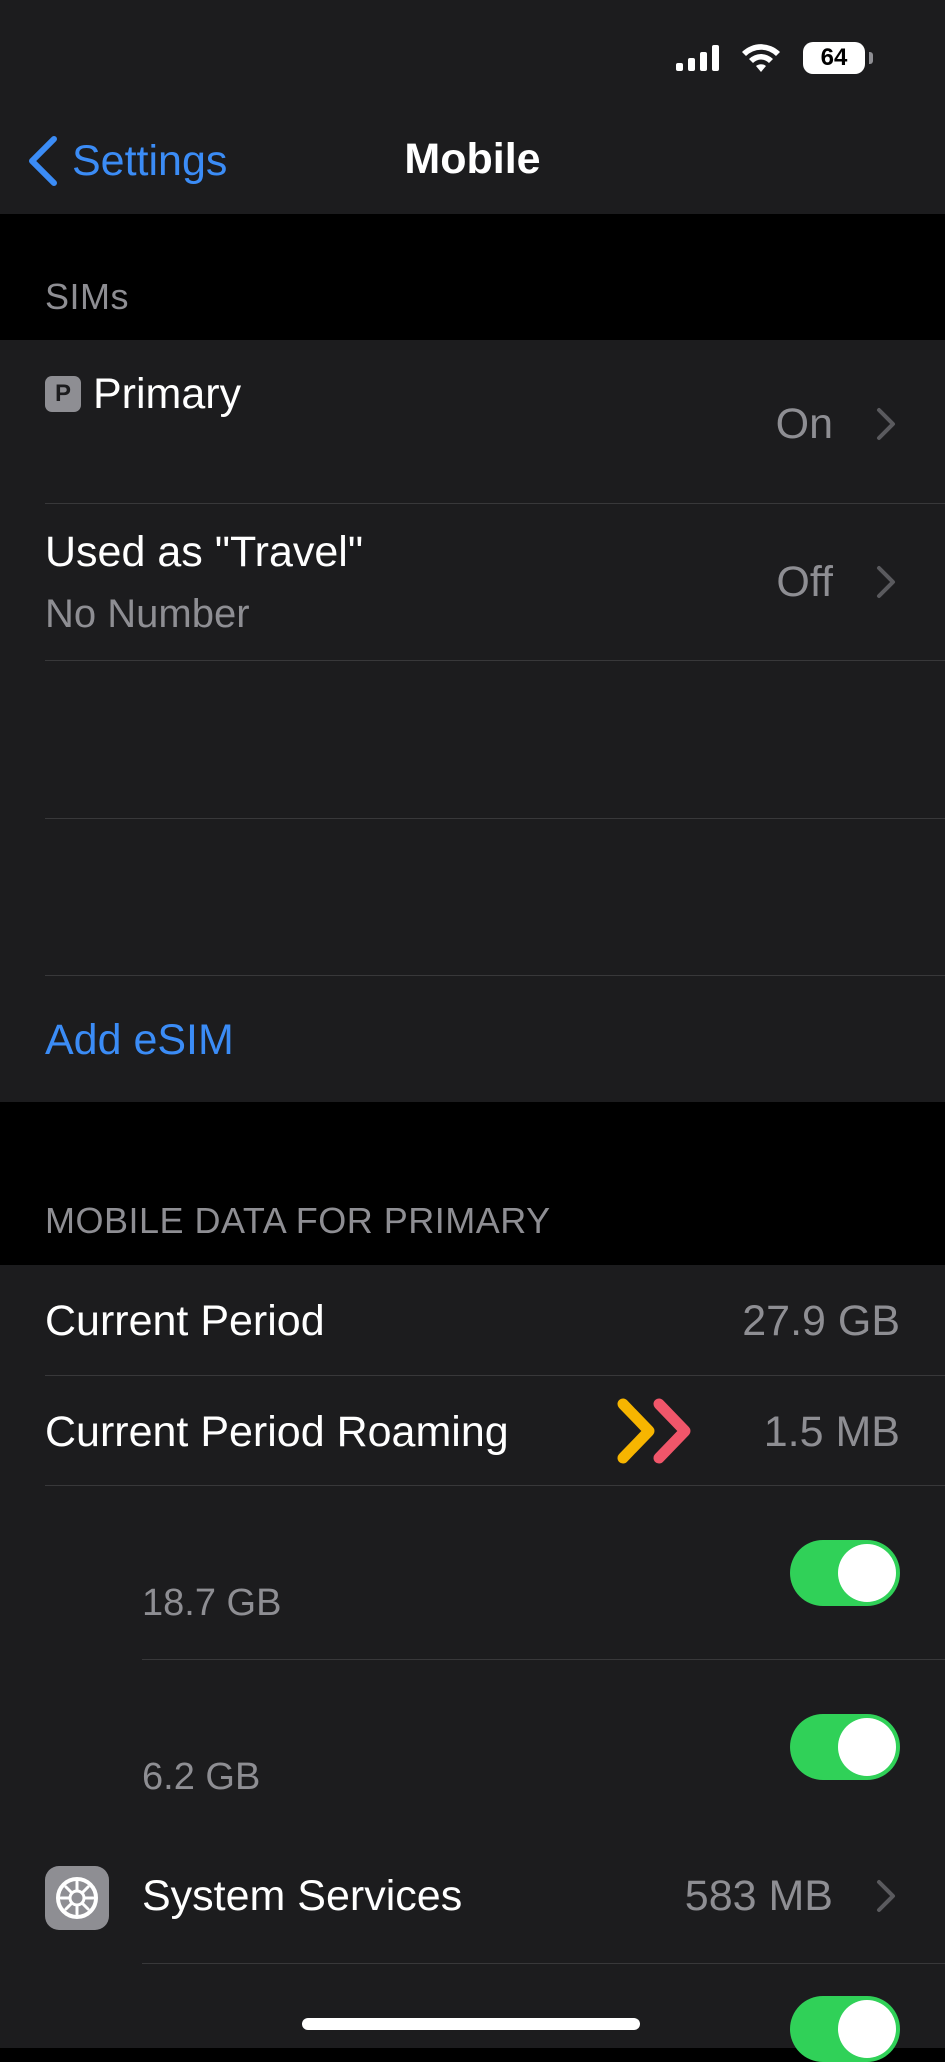 The width and height of the screenshot is (945, 2062). Describe the element at coordinates (838, 58) in the screenshot. I see `battery-icon: 64` at that location.